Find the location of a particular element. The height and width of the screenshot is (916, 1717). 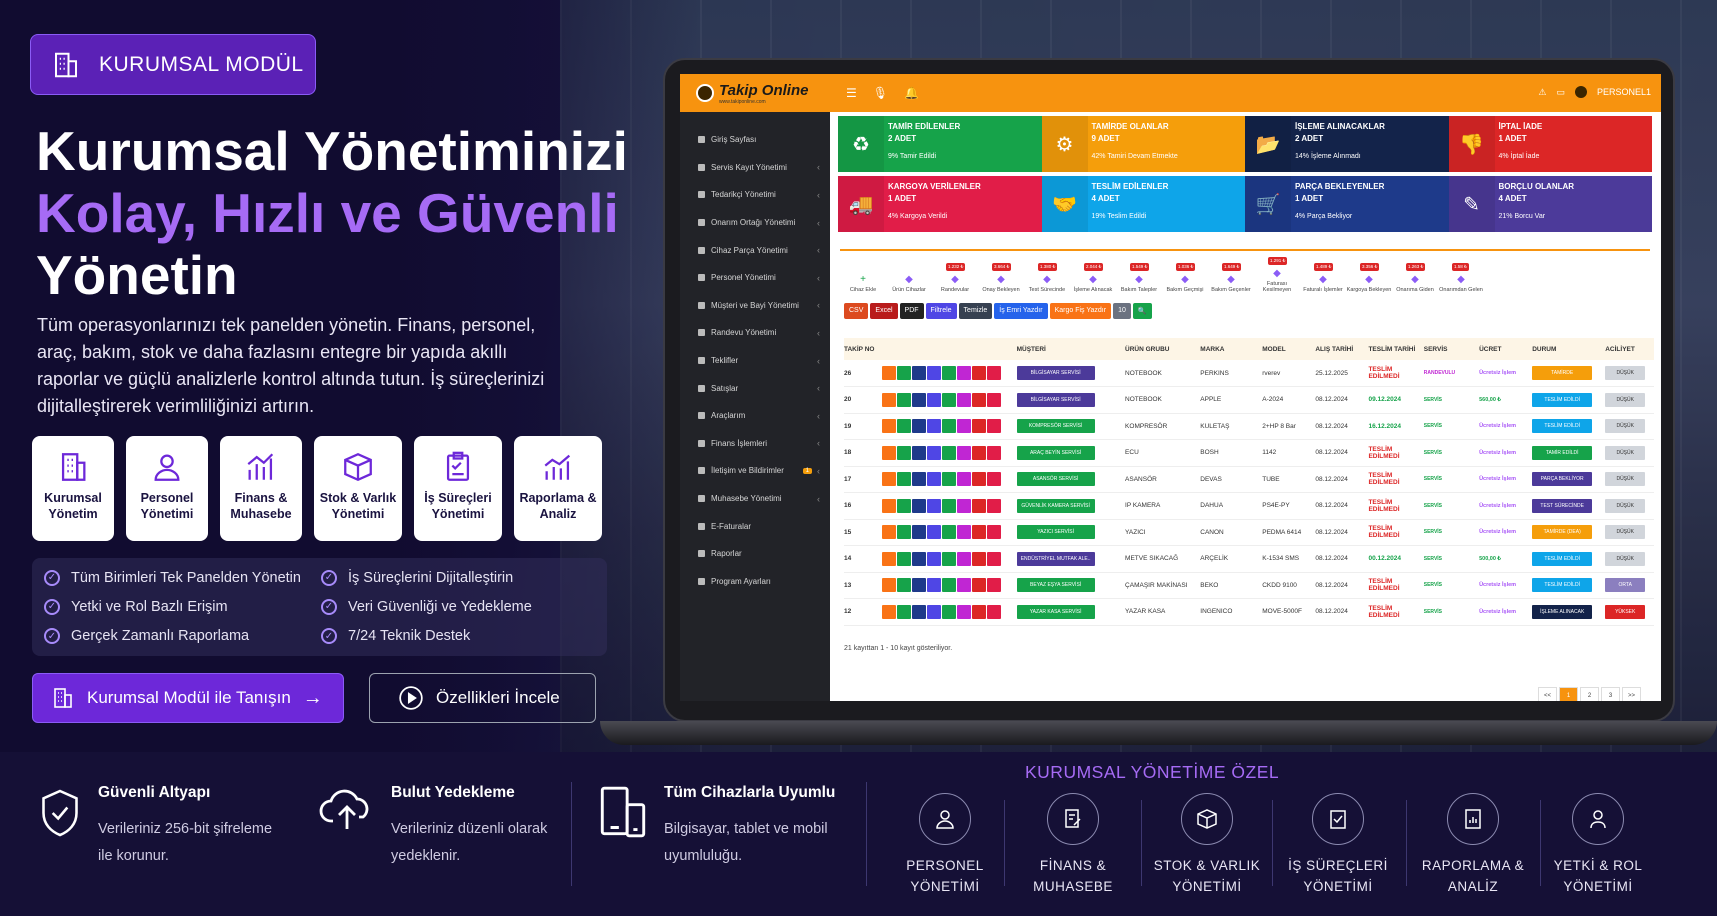

app-logo: Takip Online www.takiponline.com is located at coordinates (755, 93).